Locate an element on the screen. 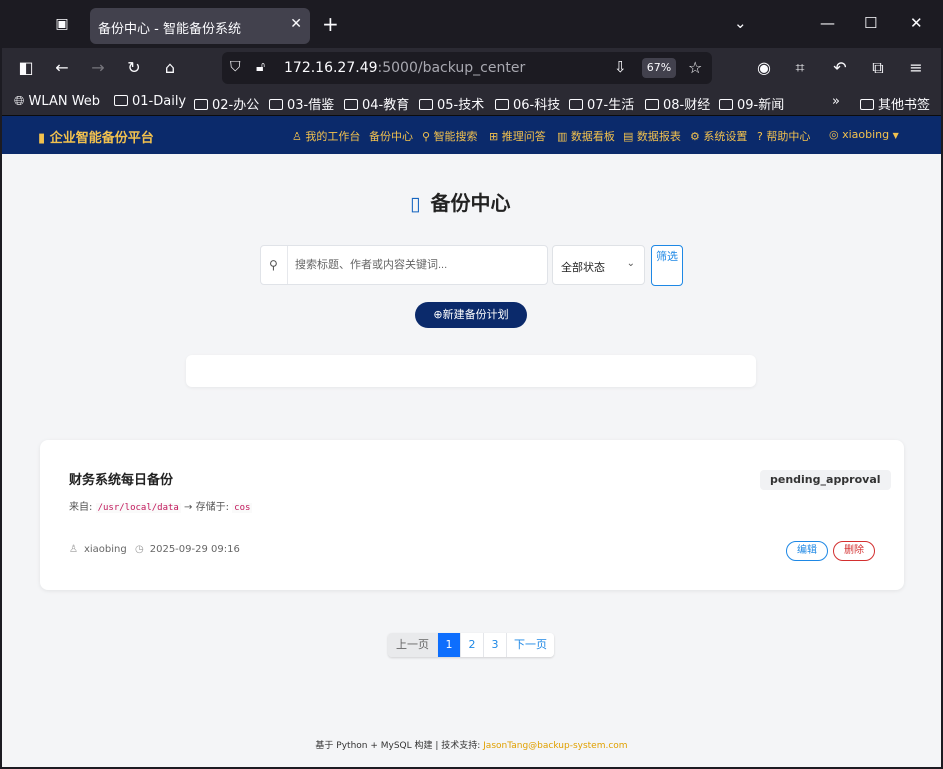 The image size is (943, 769). search-box: ⚲ is located at coordinates (404, 265).